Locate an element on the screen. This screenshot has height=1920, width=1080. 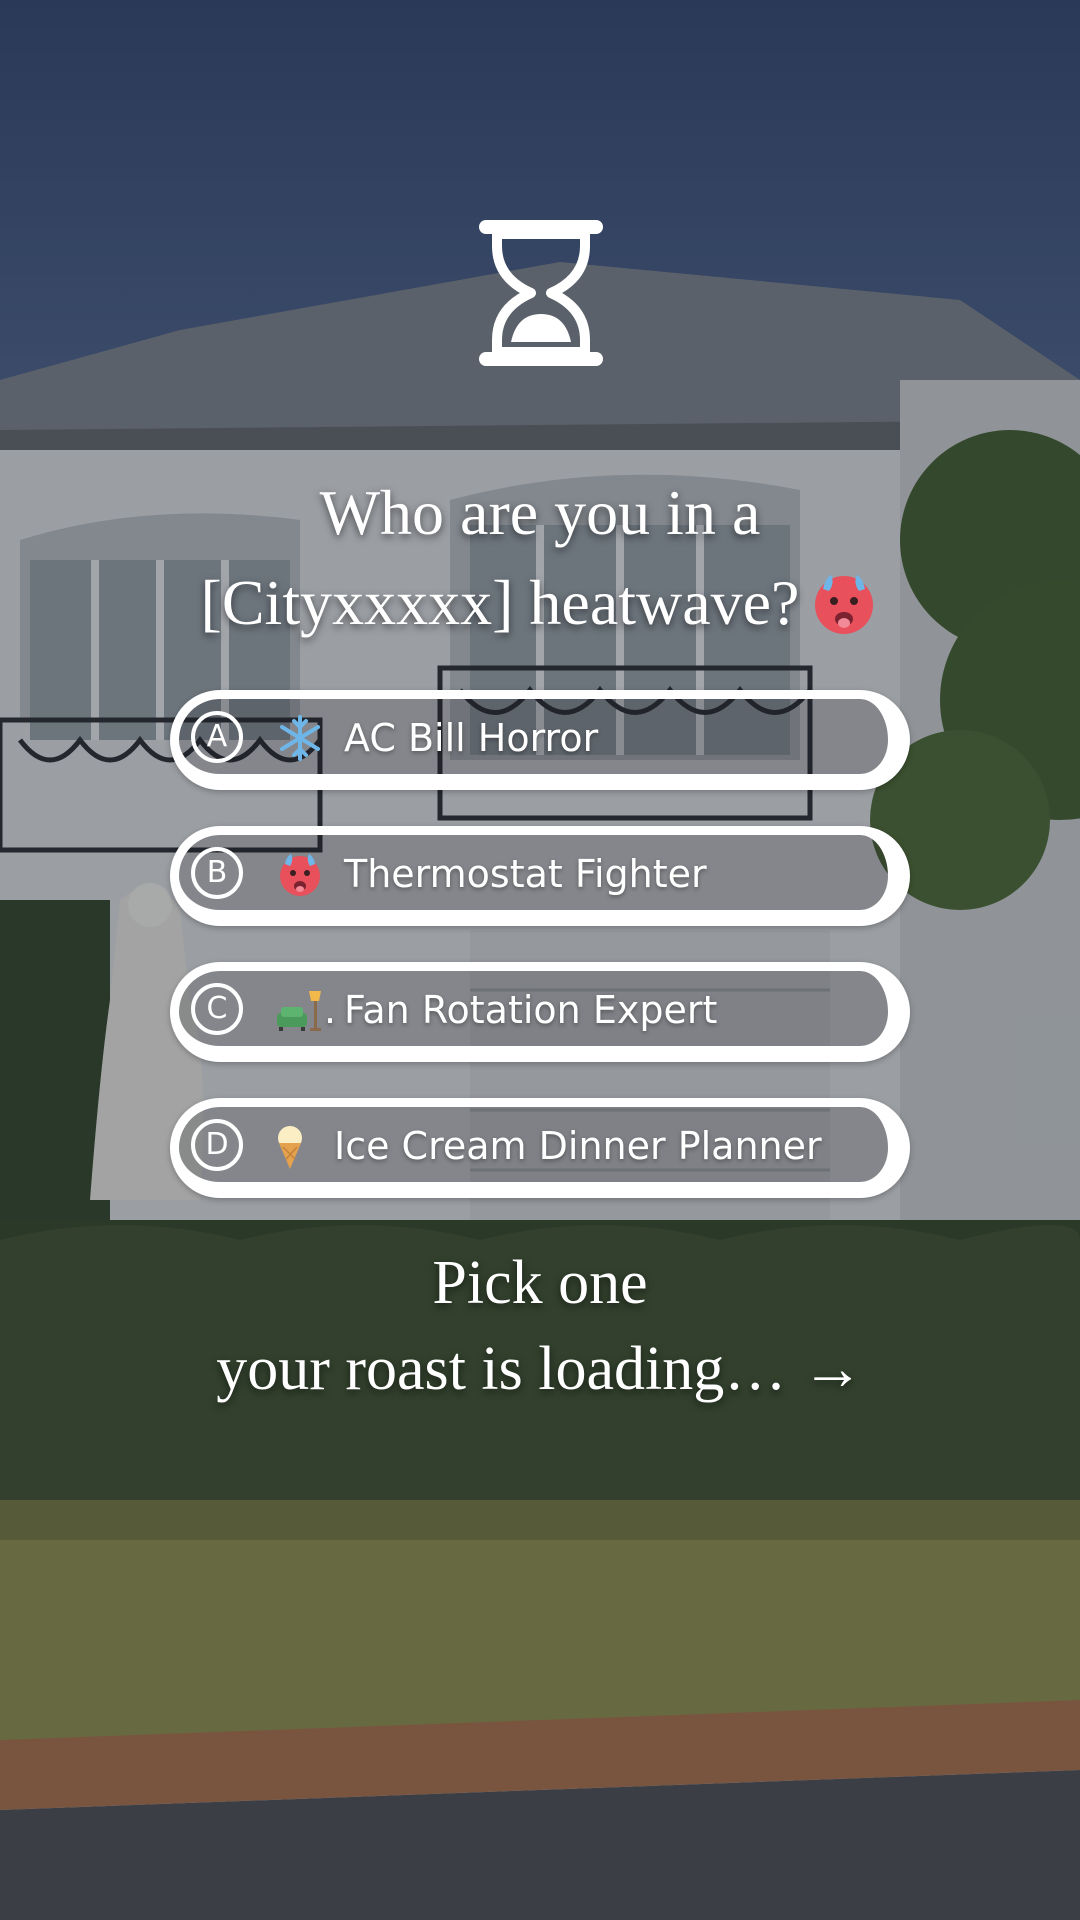
question-line-2: [Cityxxxxx] heatwave? is located at coordinates (540, 603).